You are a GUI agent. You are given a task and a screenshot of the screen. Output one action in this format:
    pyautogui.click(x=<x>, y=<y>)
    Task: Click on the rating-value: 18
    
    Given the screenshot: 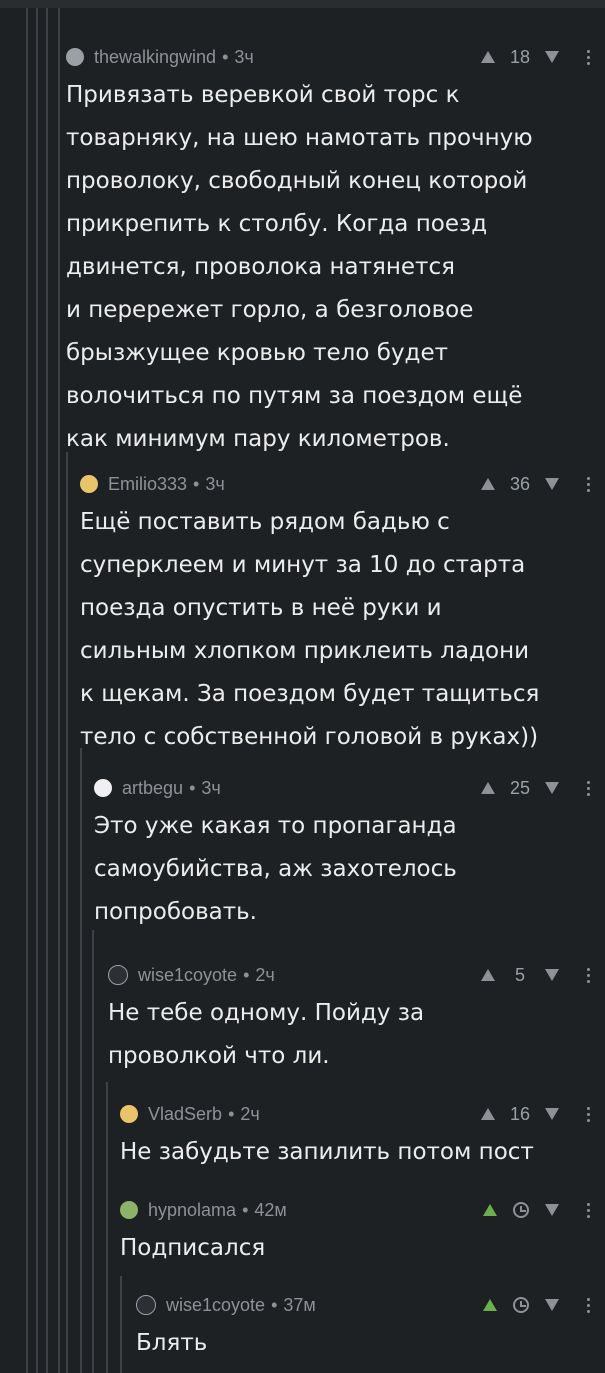 What is the action you would take?
    pyautogui.click(x=520, y=56)
    